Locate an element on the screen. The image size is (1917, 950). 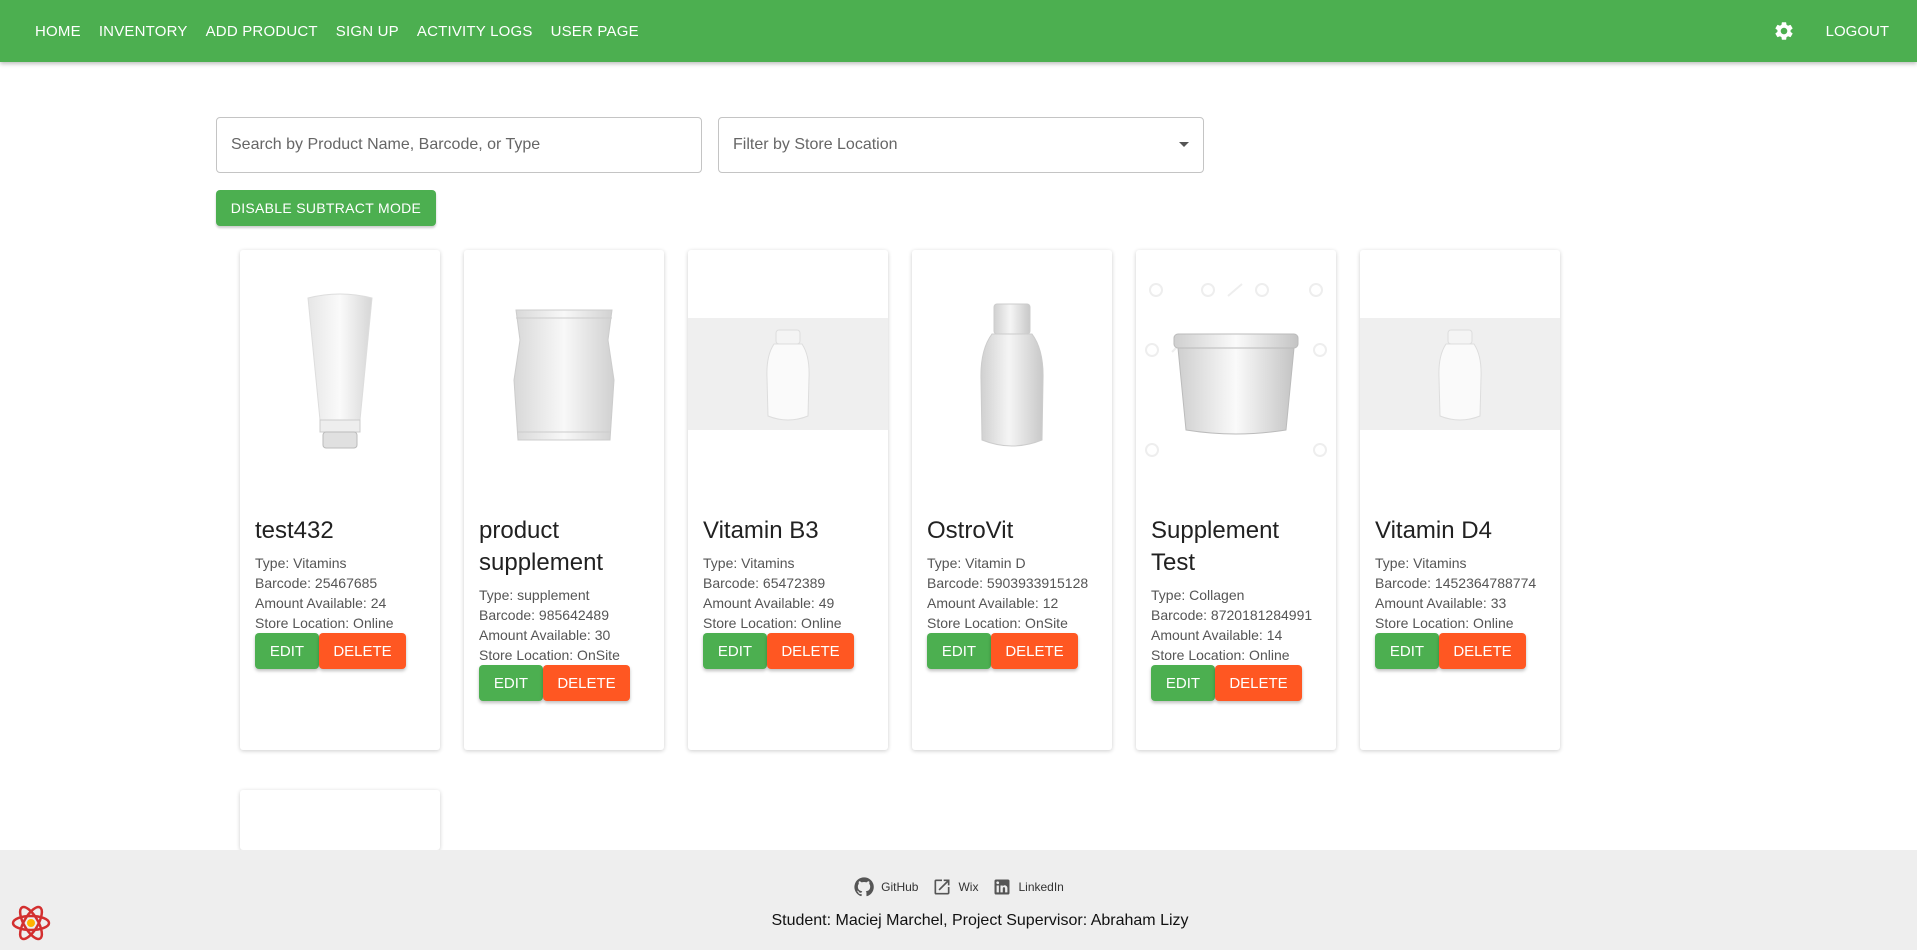
nav-sign-up: SIGN UP is located at coordinates (367, 31).